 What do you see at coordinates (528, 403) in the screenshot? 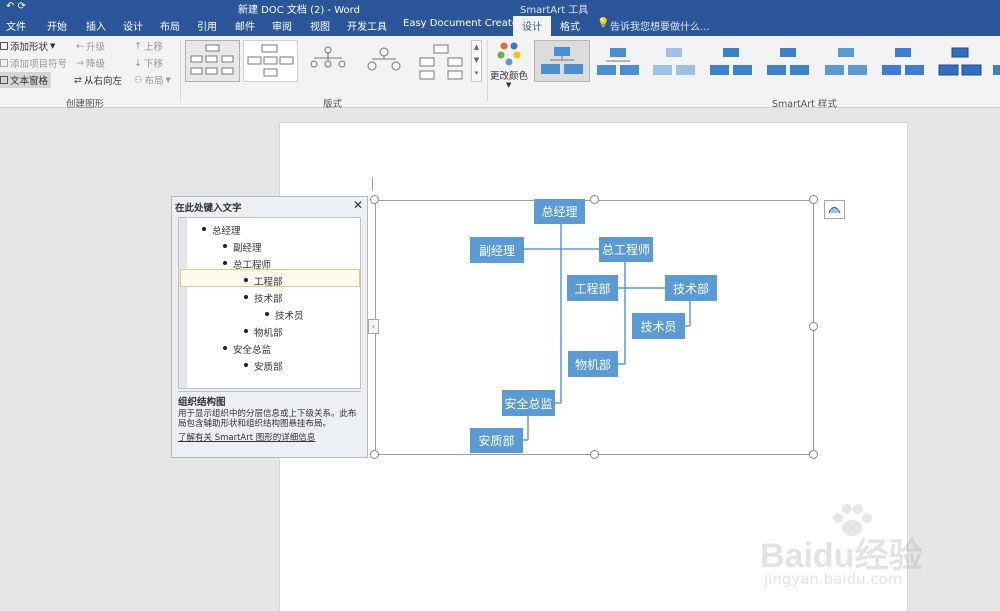
I see `node-safety-director: 安全总监` at bounding box center [528, 403].